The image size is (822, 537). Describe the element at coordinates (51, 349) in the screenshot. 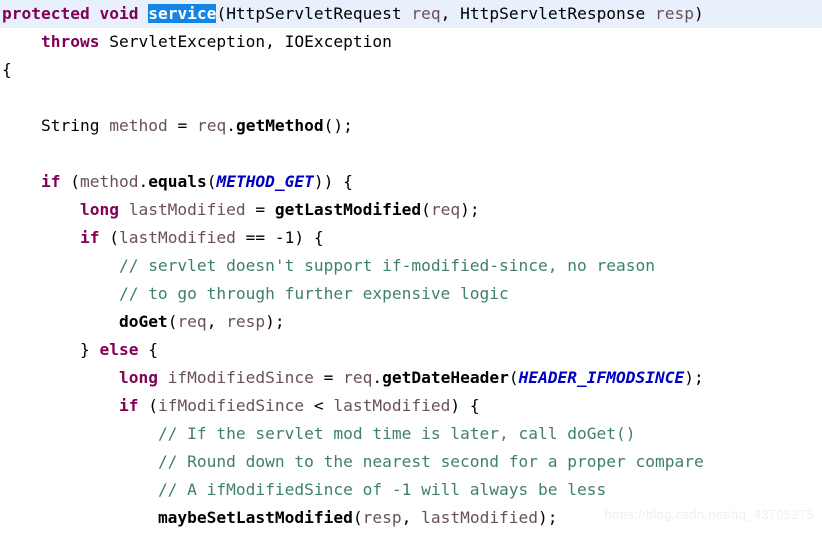

I see `code-token: }` at that location.